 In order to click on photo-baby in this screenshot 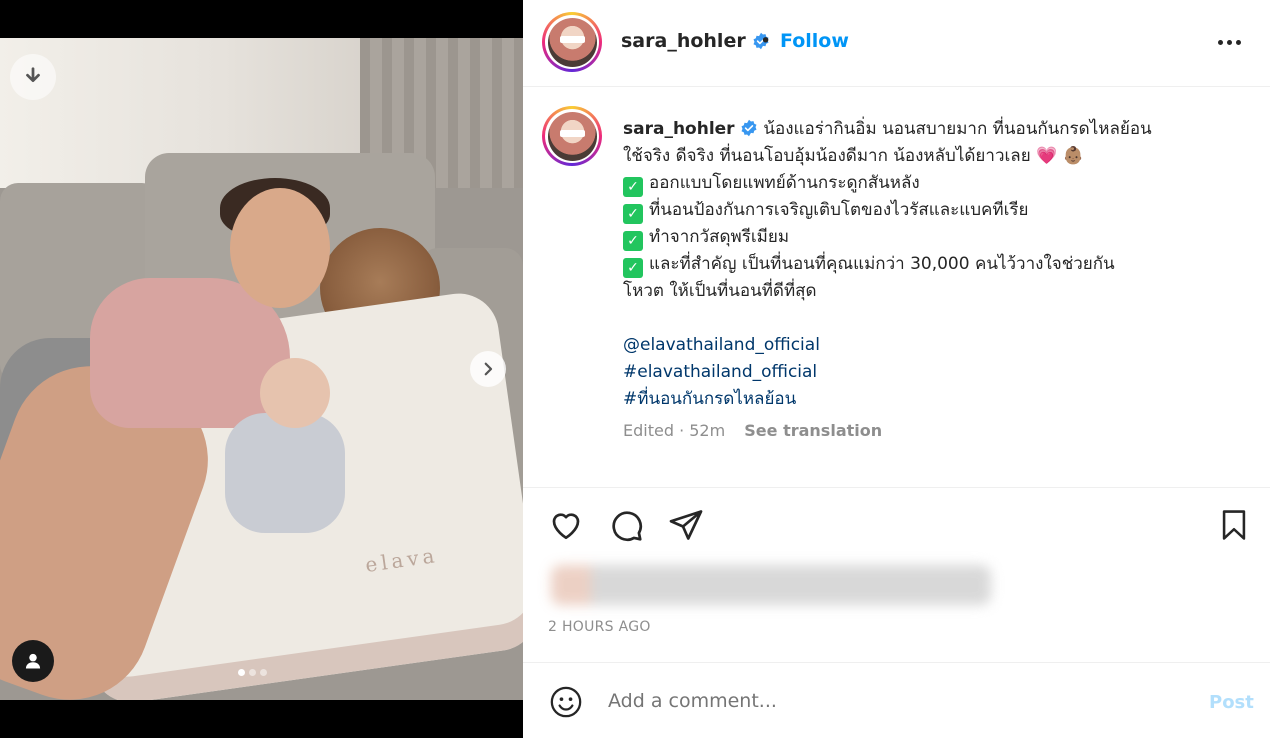, I will do `click(275, 458)`.